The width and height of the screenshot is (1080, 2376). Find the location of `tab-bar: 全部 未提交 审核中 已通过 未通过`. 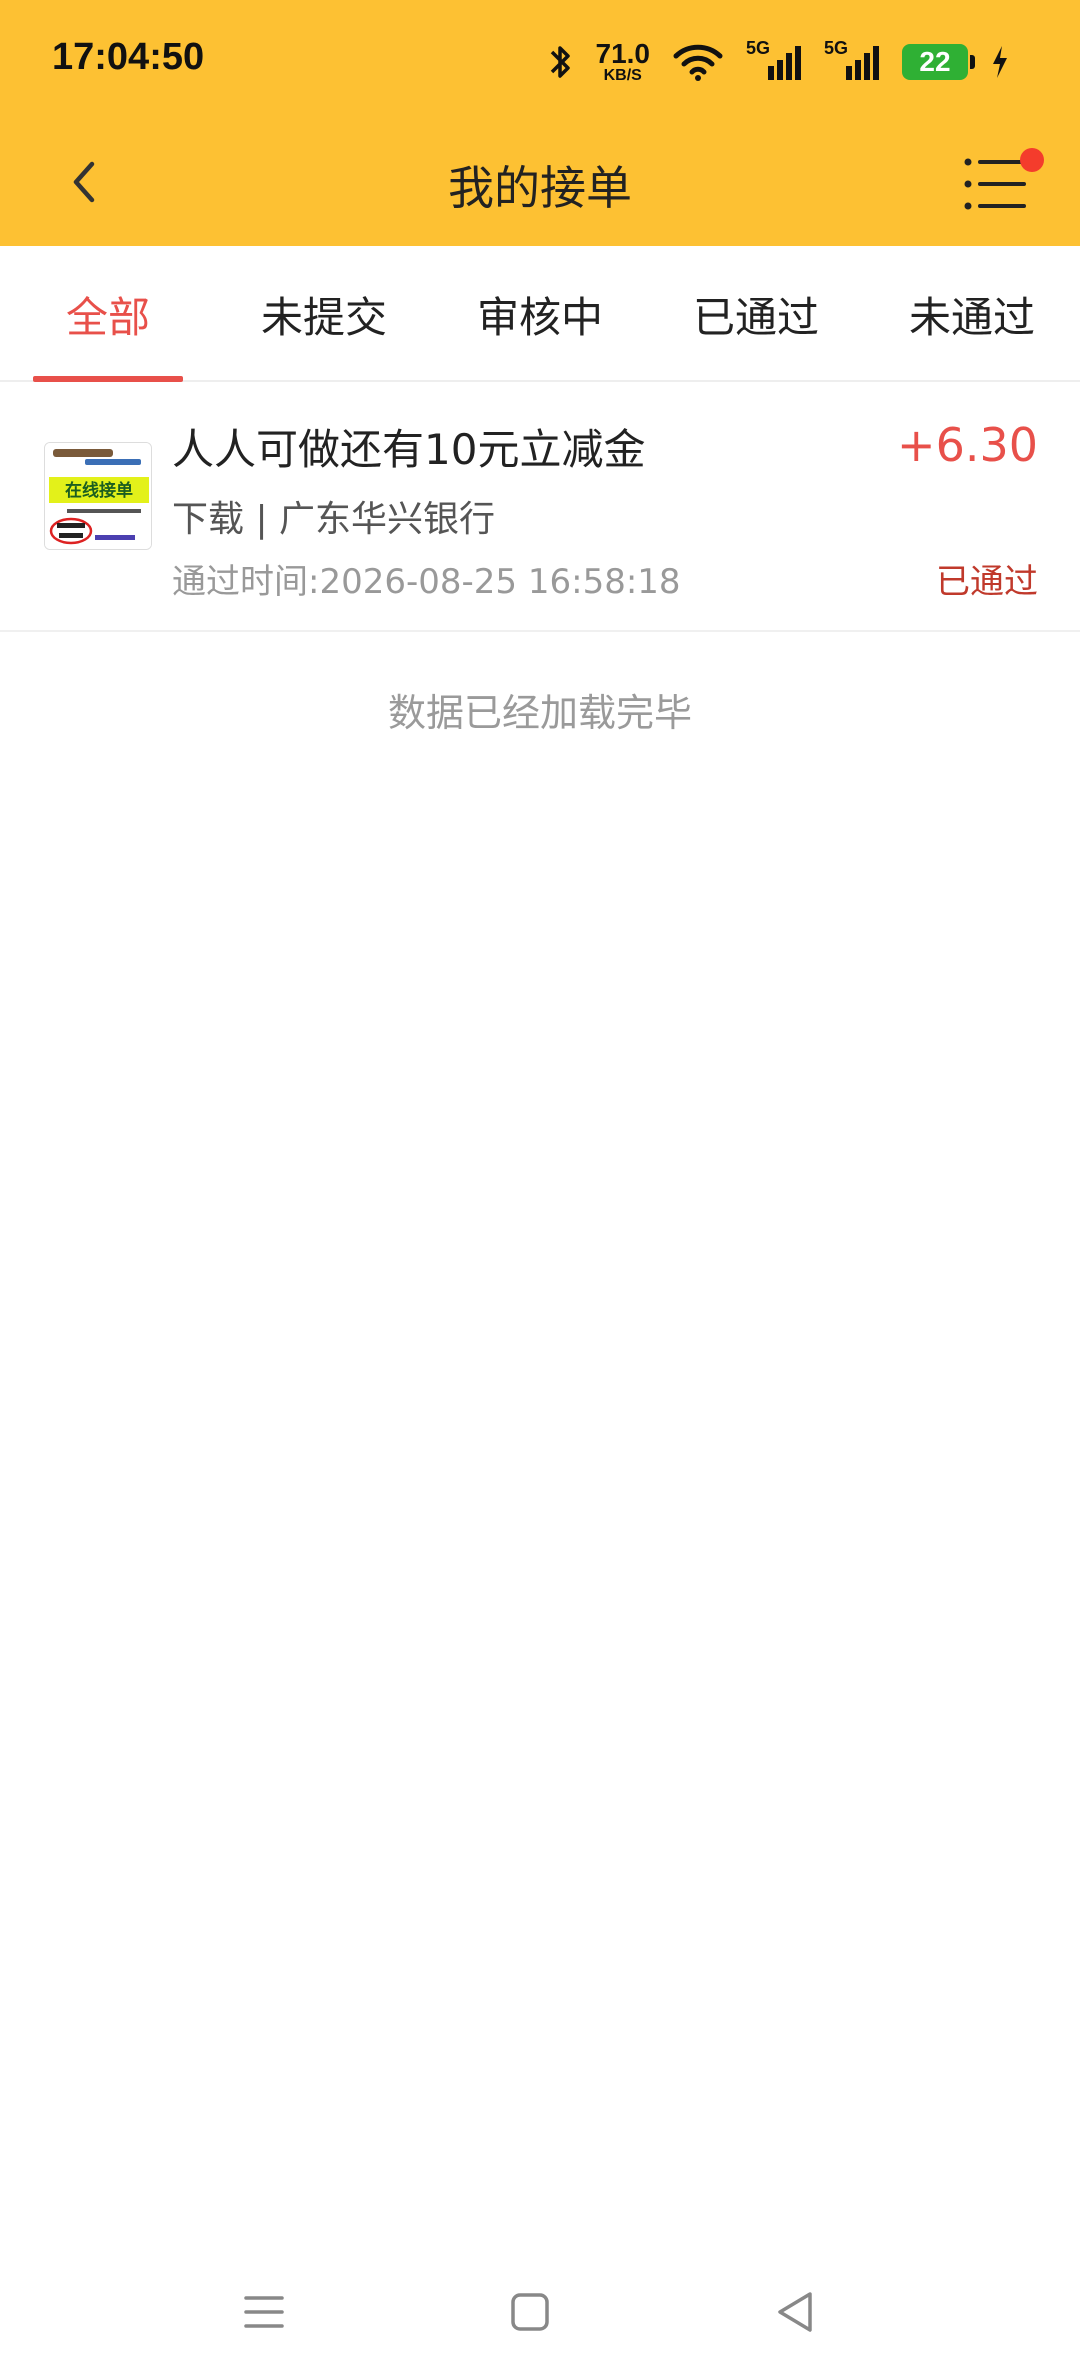

tab-bar: 全部 未提交 审核中 已通过 未通过 is located at coordinates (540, 314).